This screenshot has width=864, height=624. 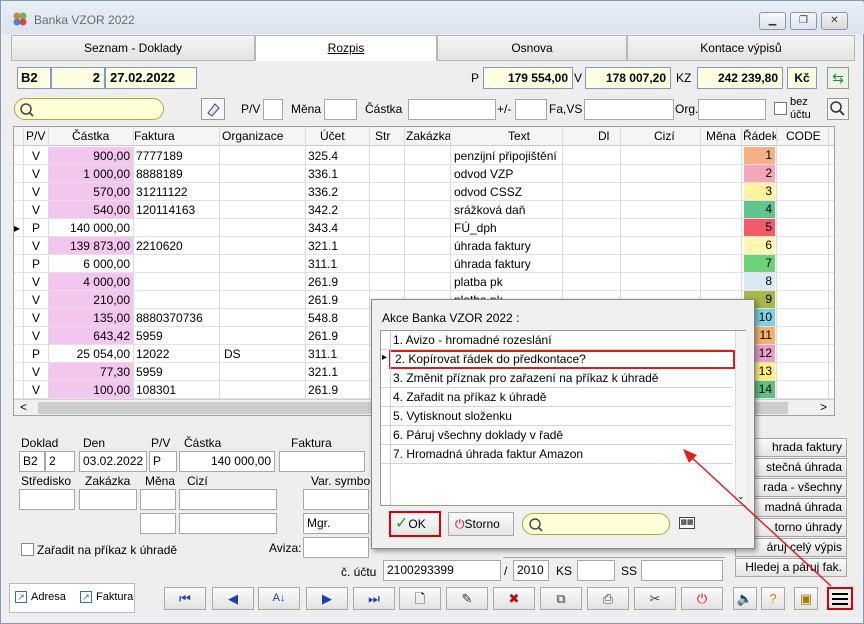 What do you see at coordinates (89, 109) in the screenshot?
I see `search-pill` at bounding box center [89, 109].